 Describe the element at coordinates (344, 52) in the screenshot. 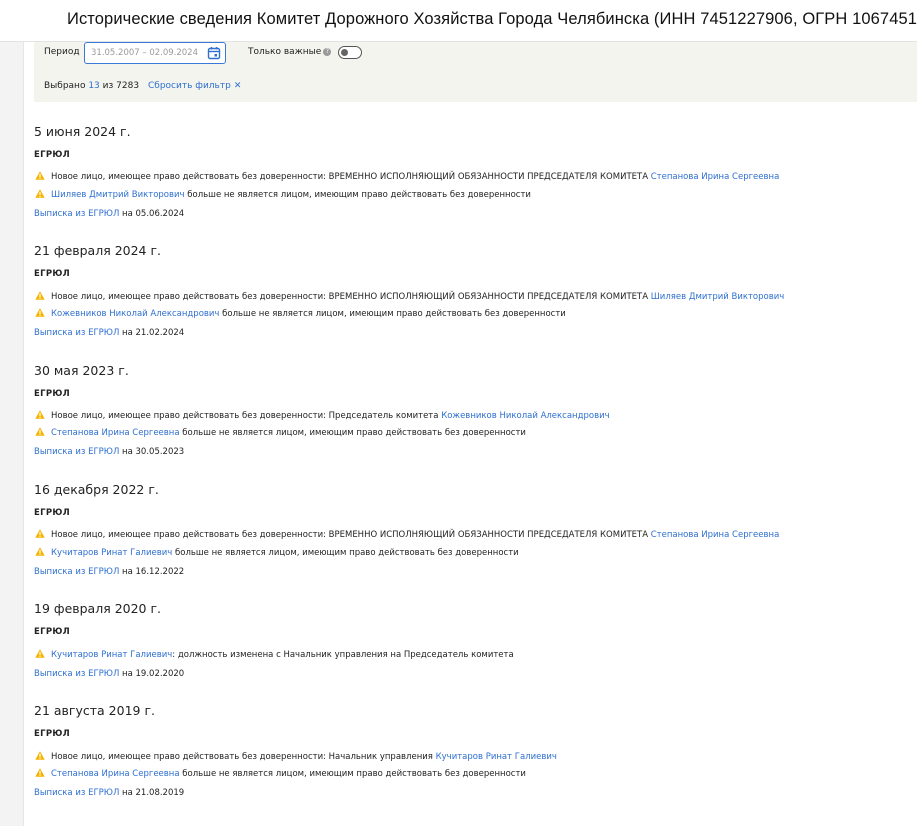

I see `toggle-knob` at that location.